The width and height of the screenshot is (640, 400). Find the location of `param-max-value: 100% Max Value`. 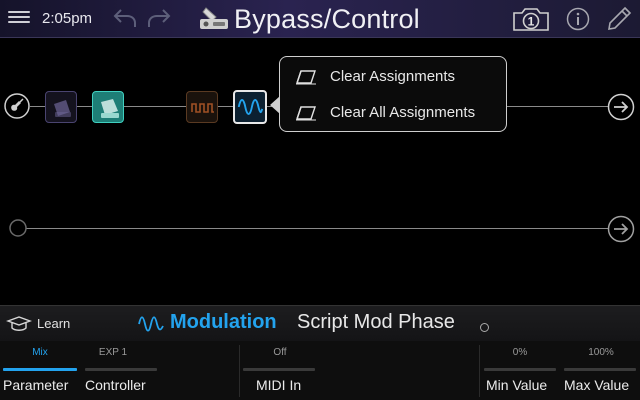

param-max-value: 100% Max Value is located at coordinates (601, 370).